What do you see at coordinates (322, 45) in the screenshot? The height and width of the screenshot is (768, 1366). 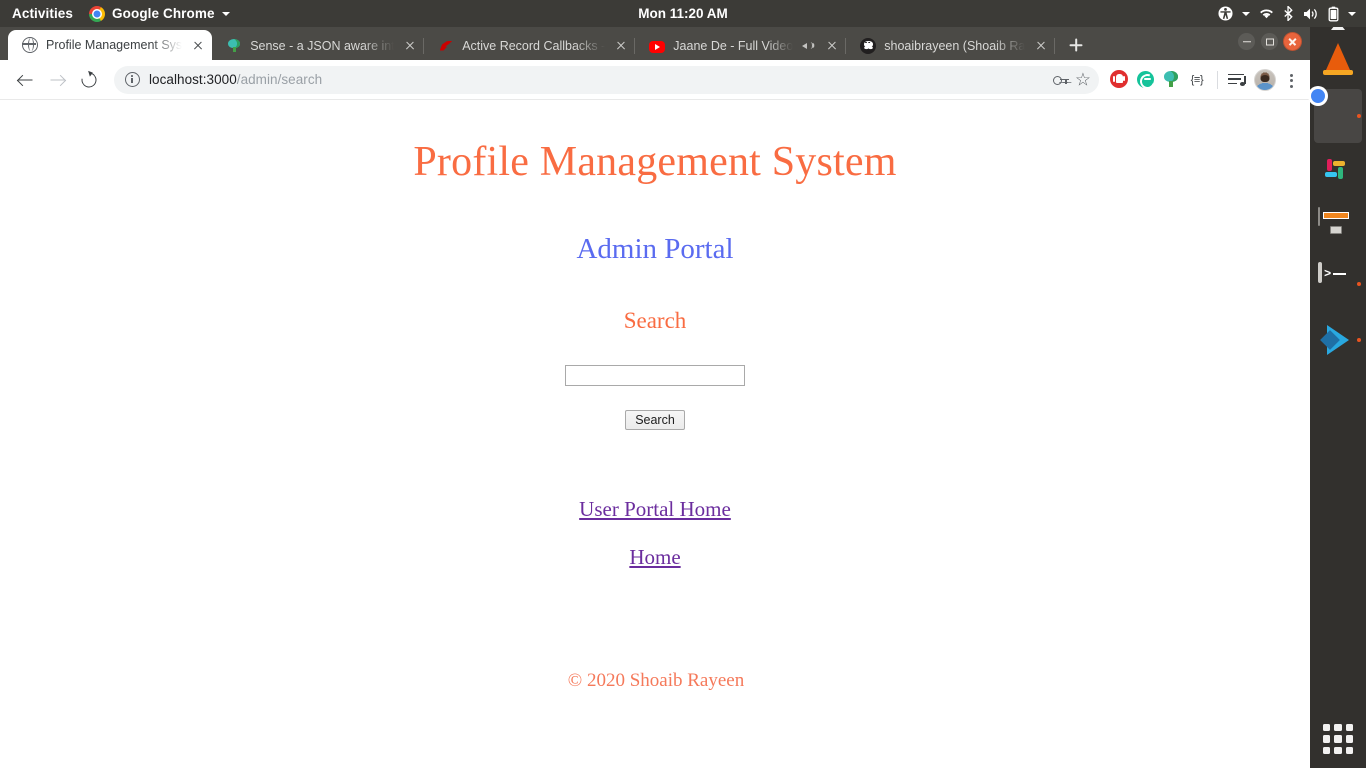 I see `tab-title: Sense - a JSON aware int` at bounding box center [322, 45].